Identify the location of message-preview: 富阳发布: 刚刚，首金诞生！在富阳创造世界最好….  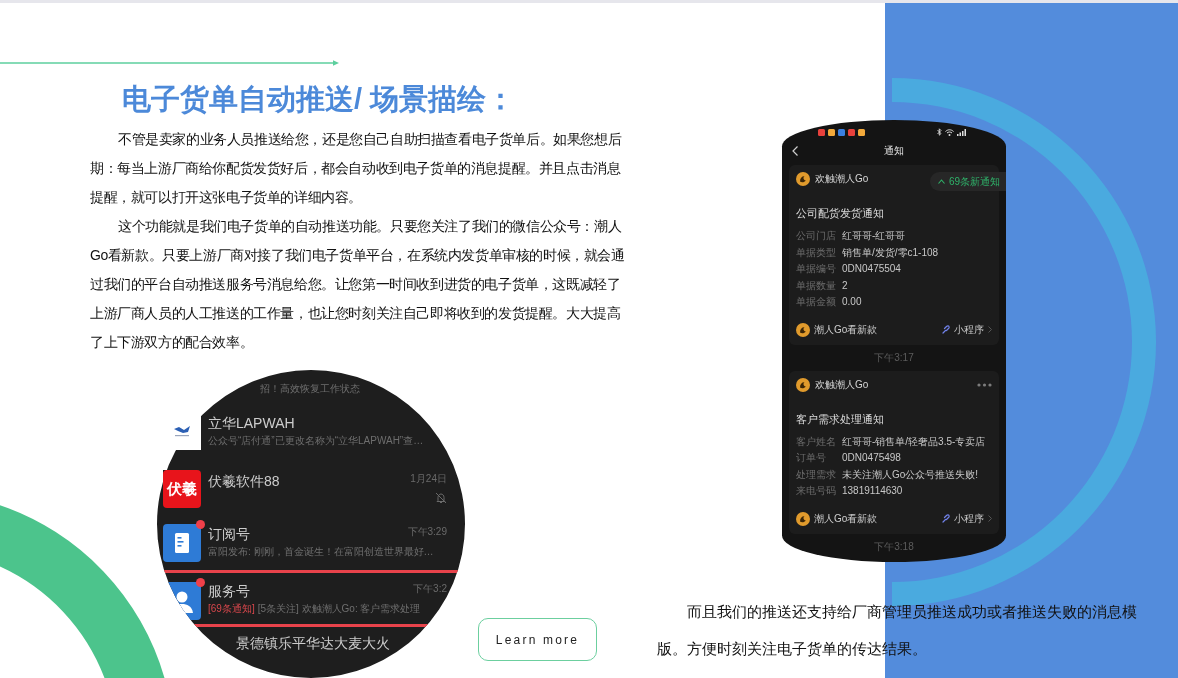
(321, 551).